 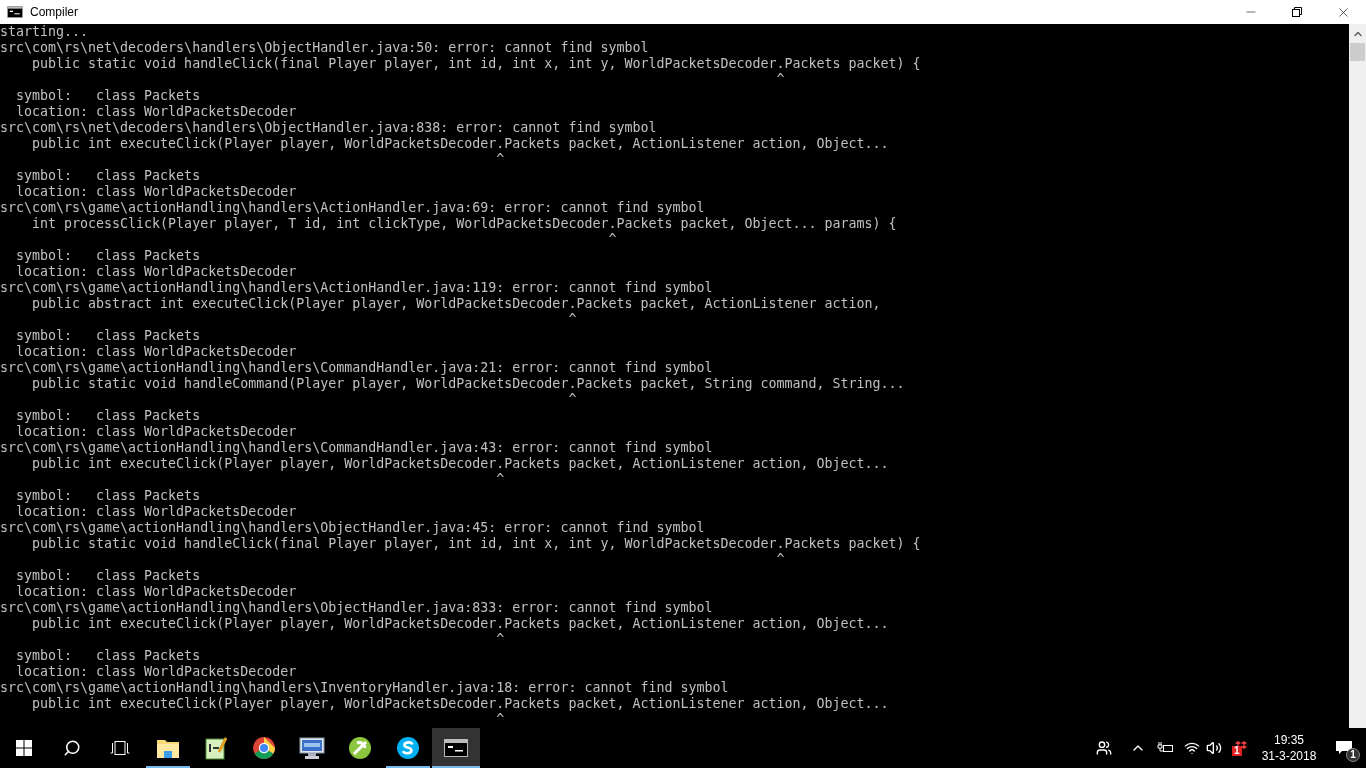 What do you see at coordinates (24, 748) in the screenshot?
I see `windows-icon` at bounding box center [24, 748].